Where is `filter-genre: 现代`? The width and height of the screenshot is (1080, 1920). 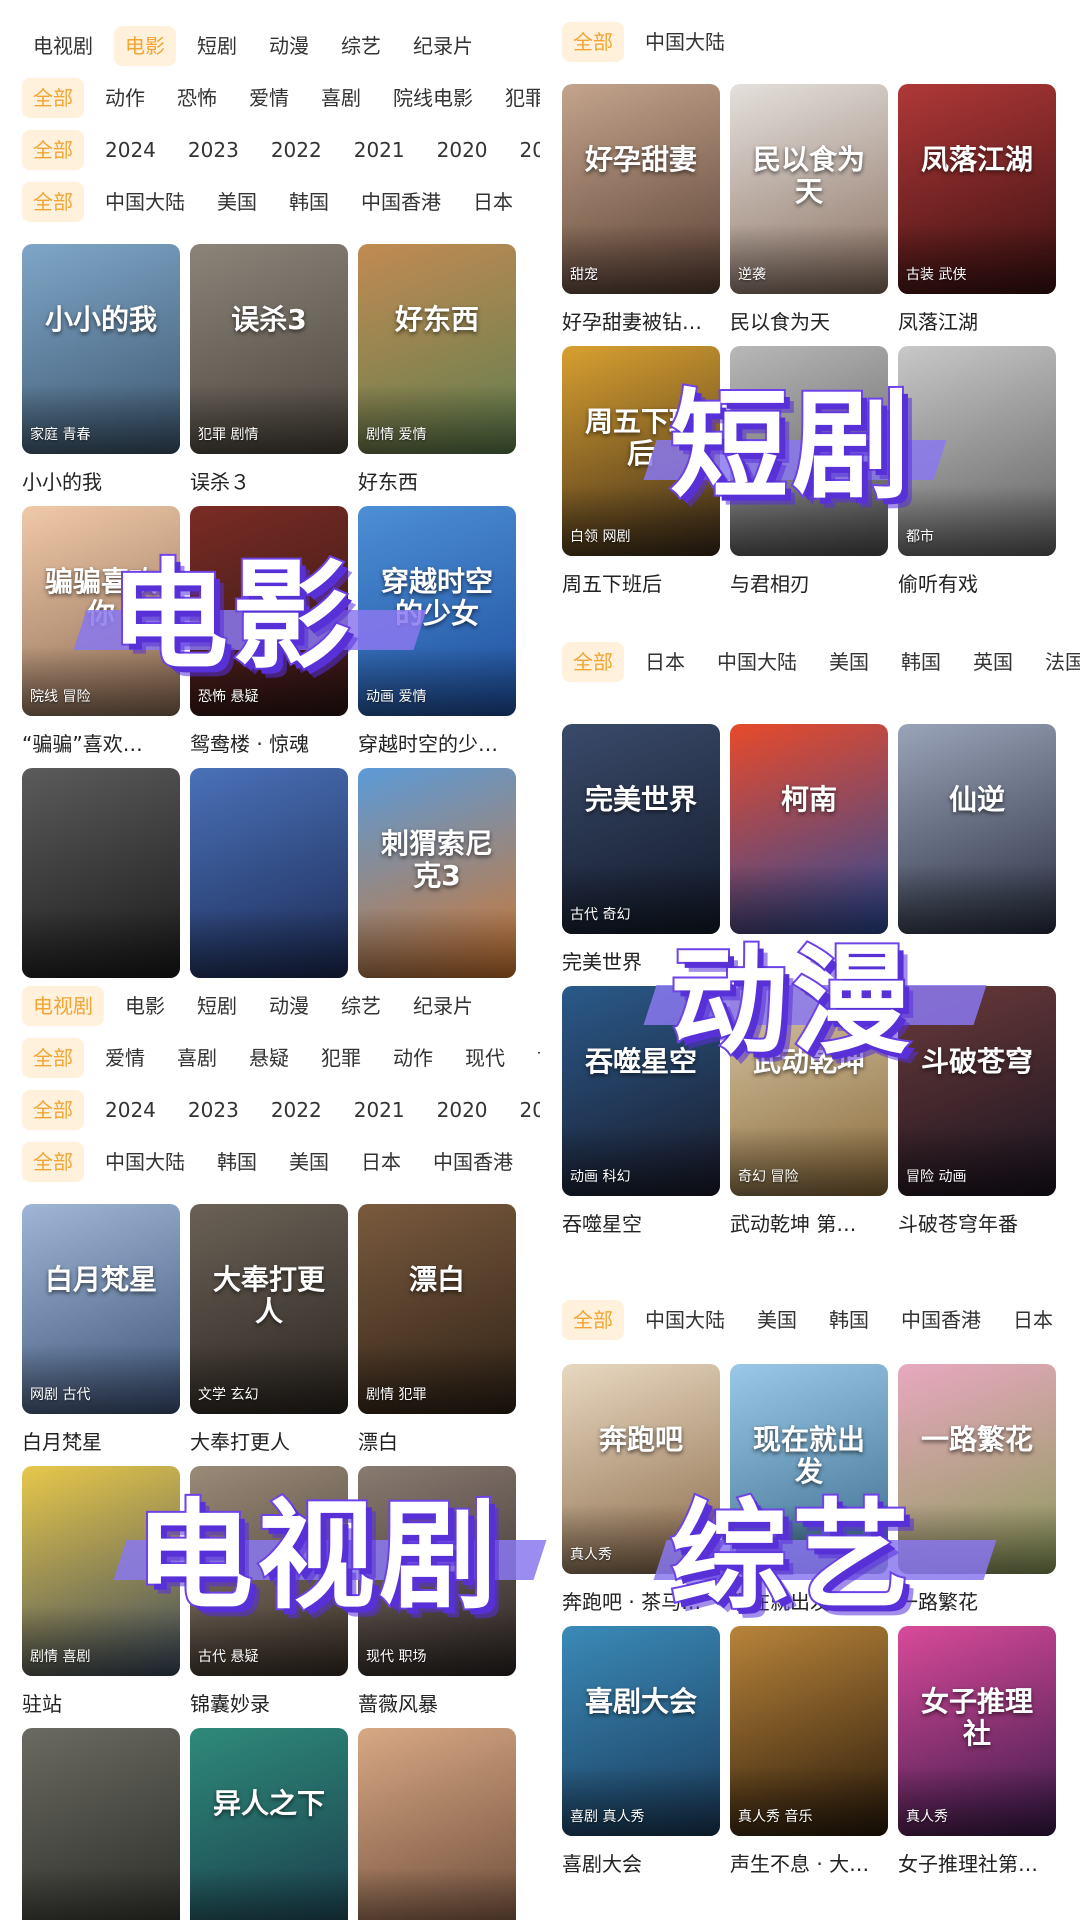
filter-genre: 现代 is located at coordinates (485, 1058).